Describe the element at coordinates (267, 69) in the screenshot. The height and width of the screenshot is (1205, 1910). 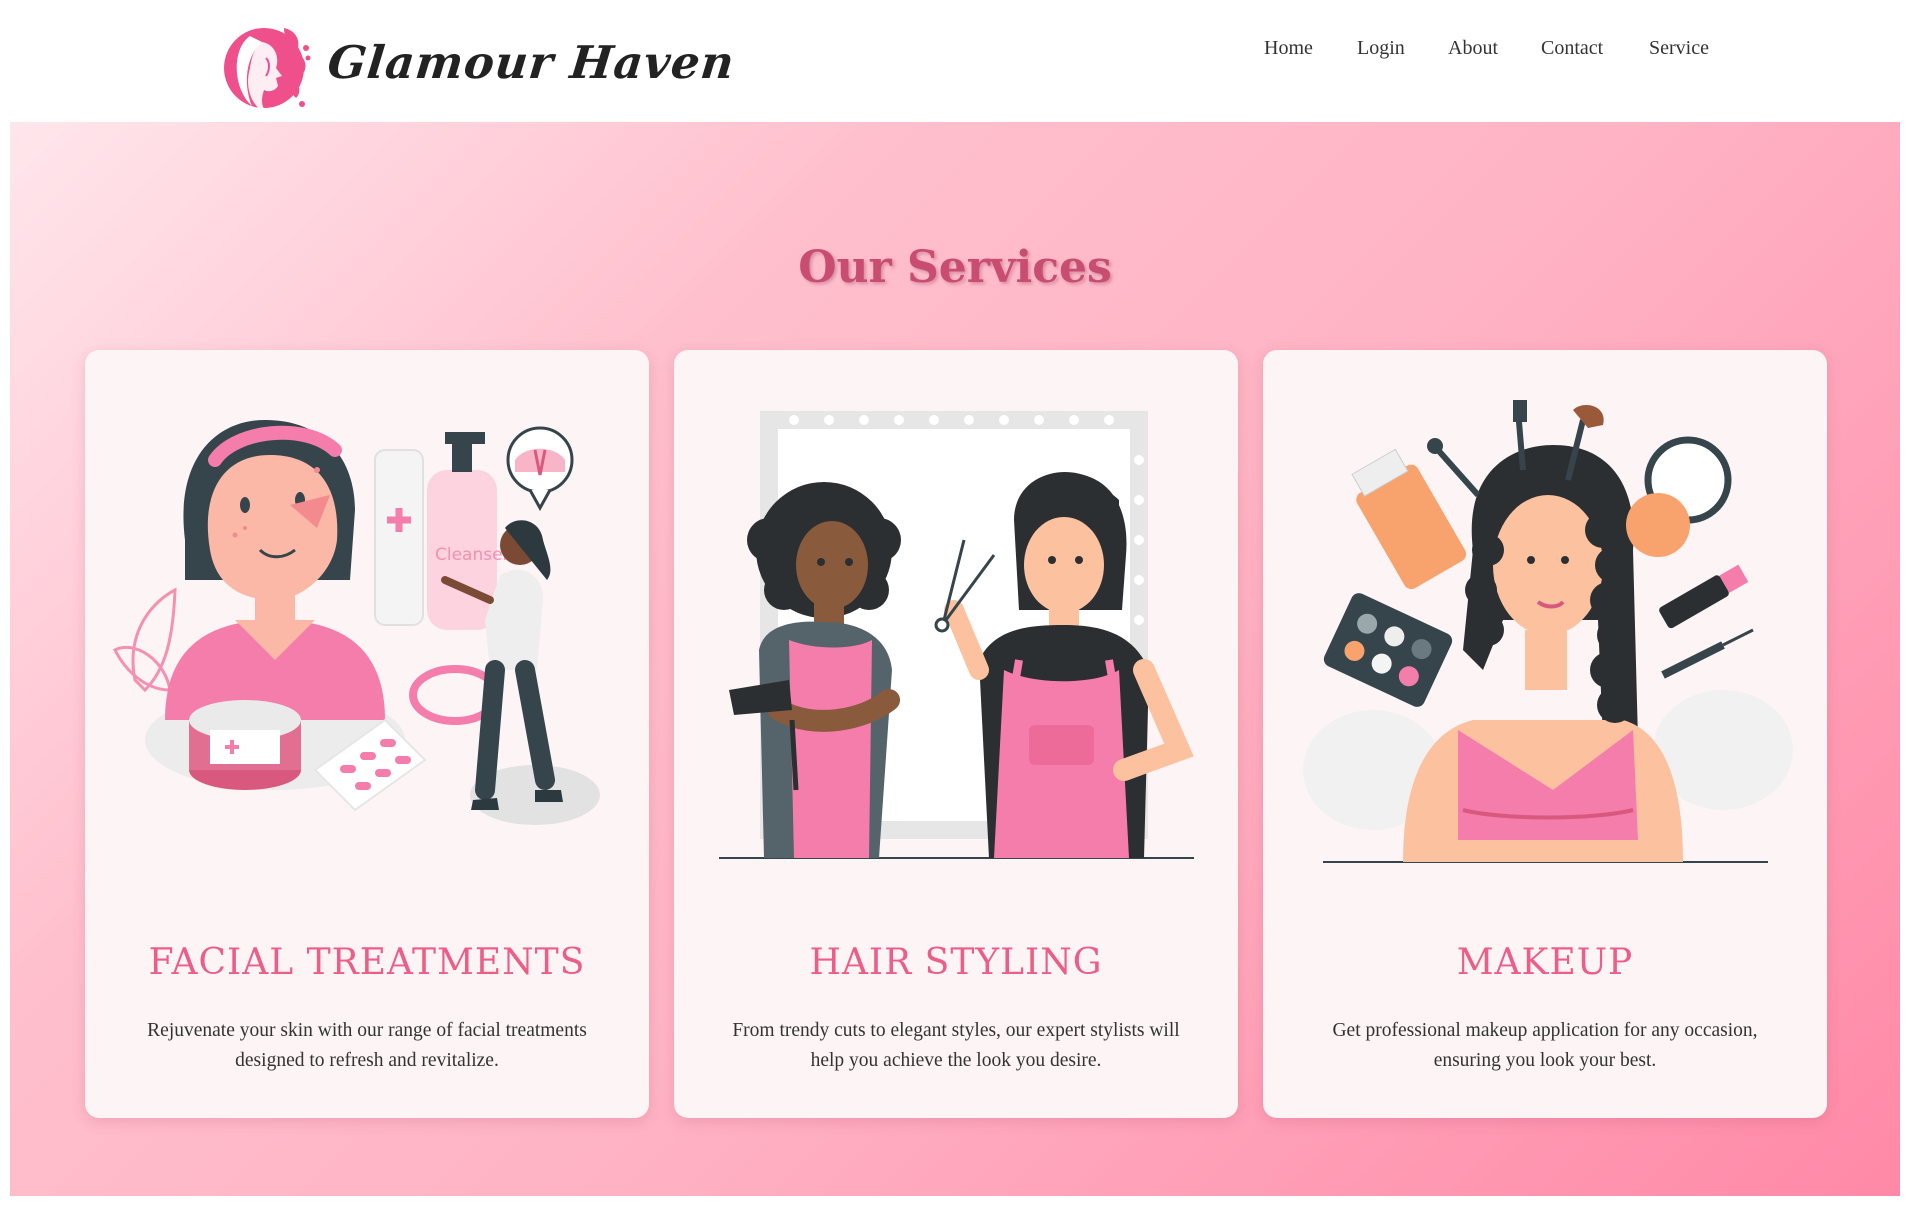
I see `brand-logo-icon` at that location.